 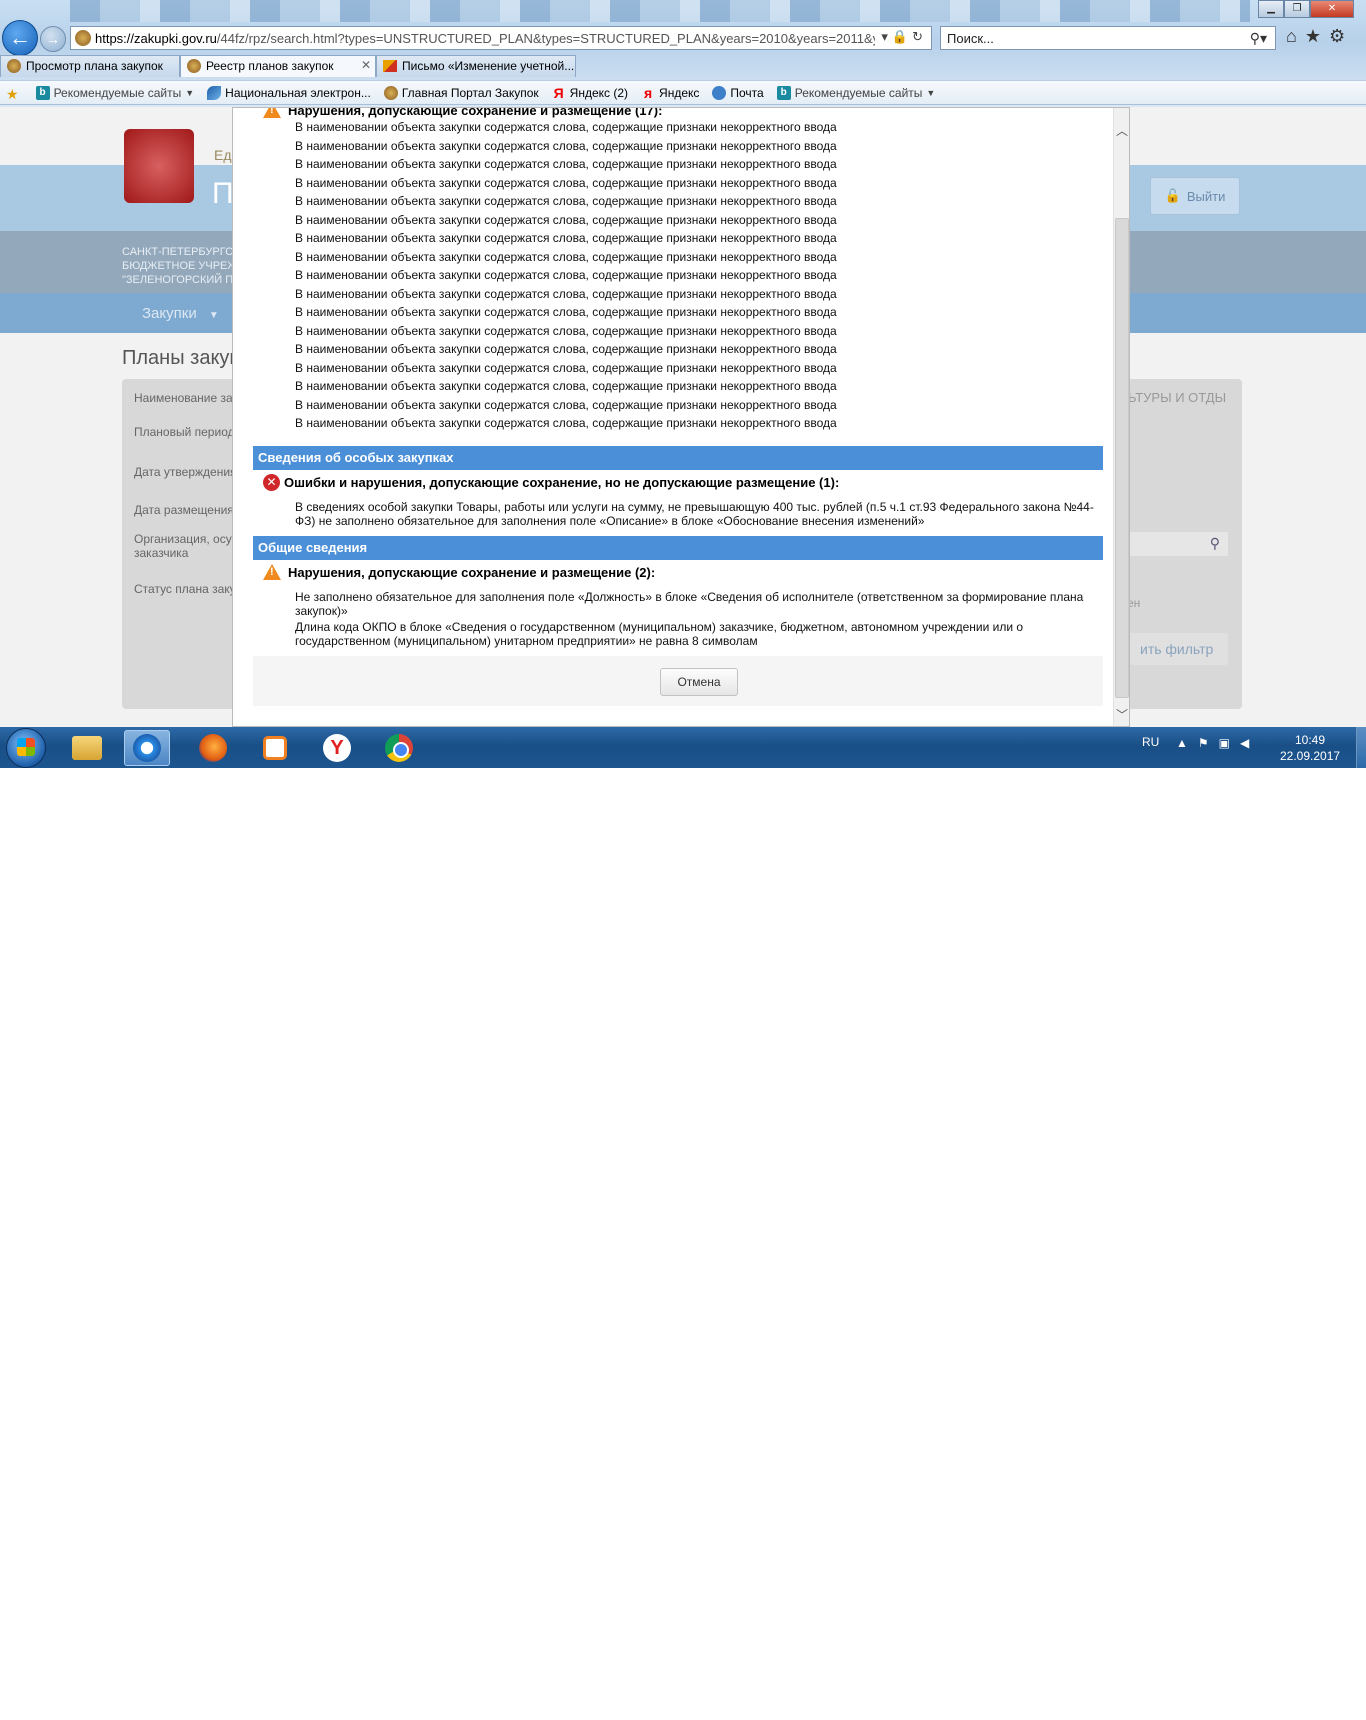 I want to click on fav-yandex: я Яндекс, so click(x=670, y=93).